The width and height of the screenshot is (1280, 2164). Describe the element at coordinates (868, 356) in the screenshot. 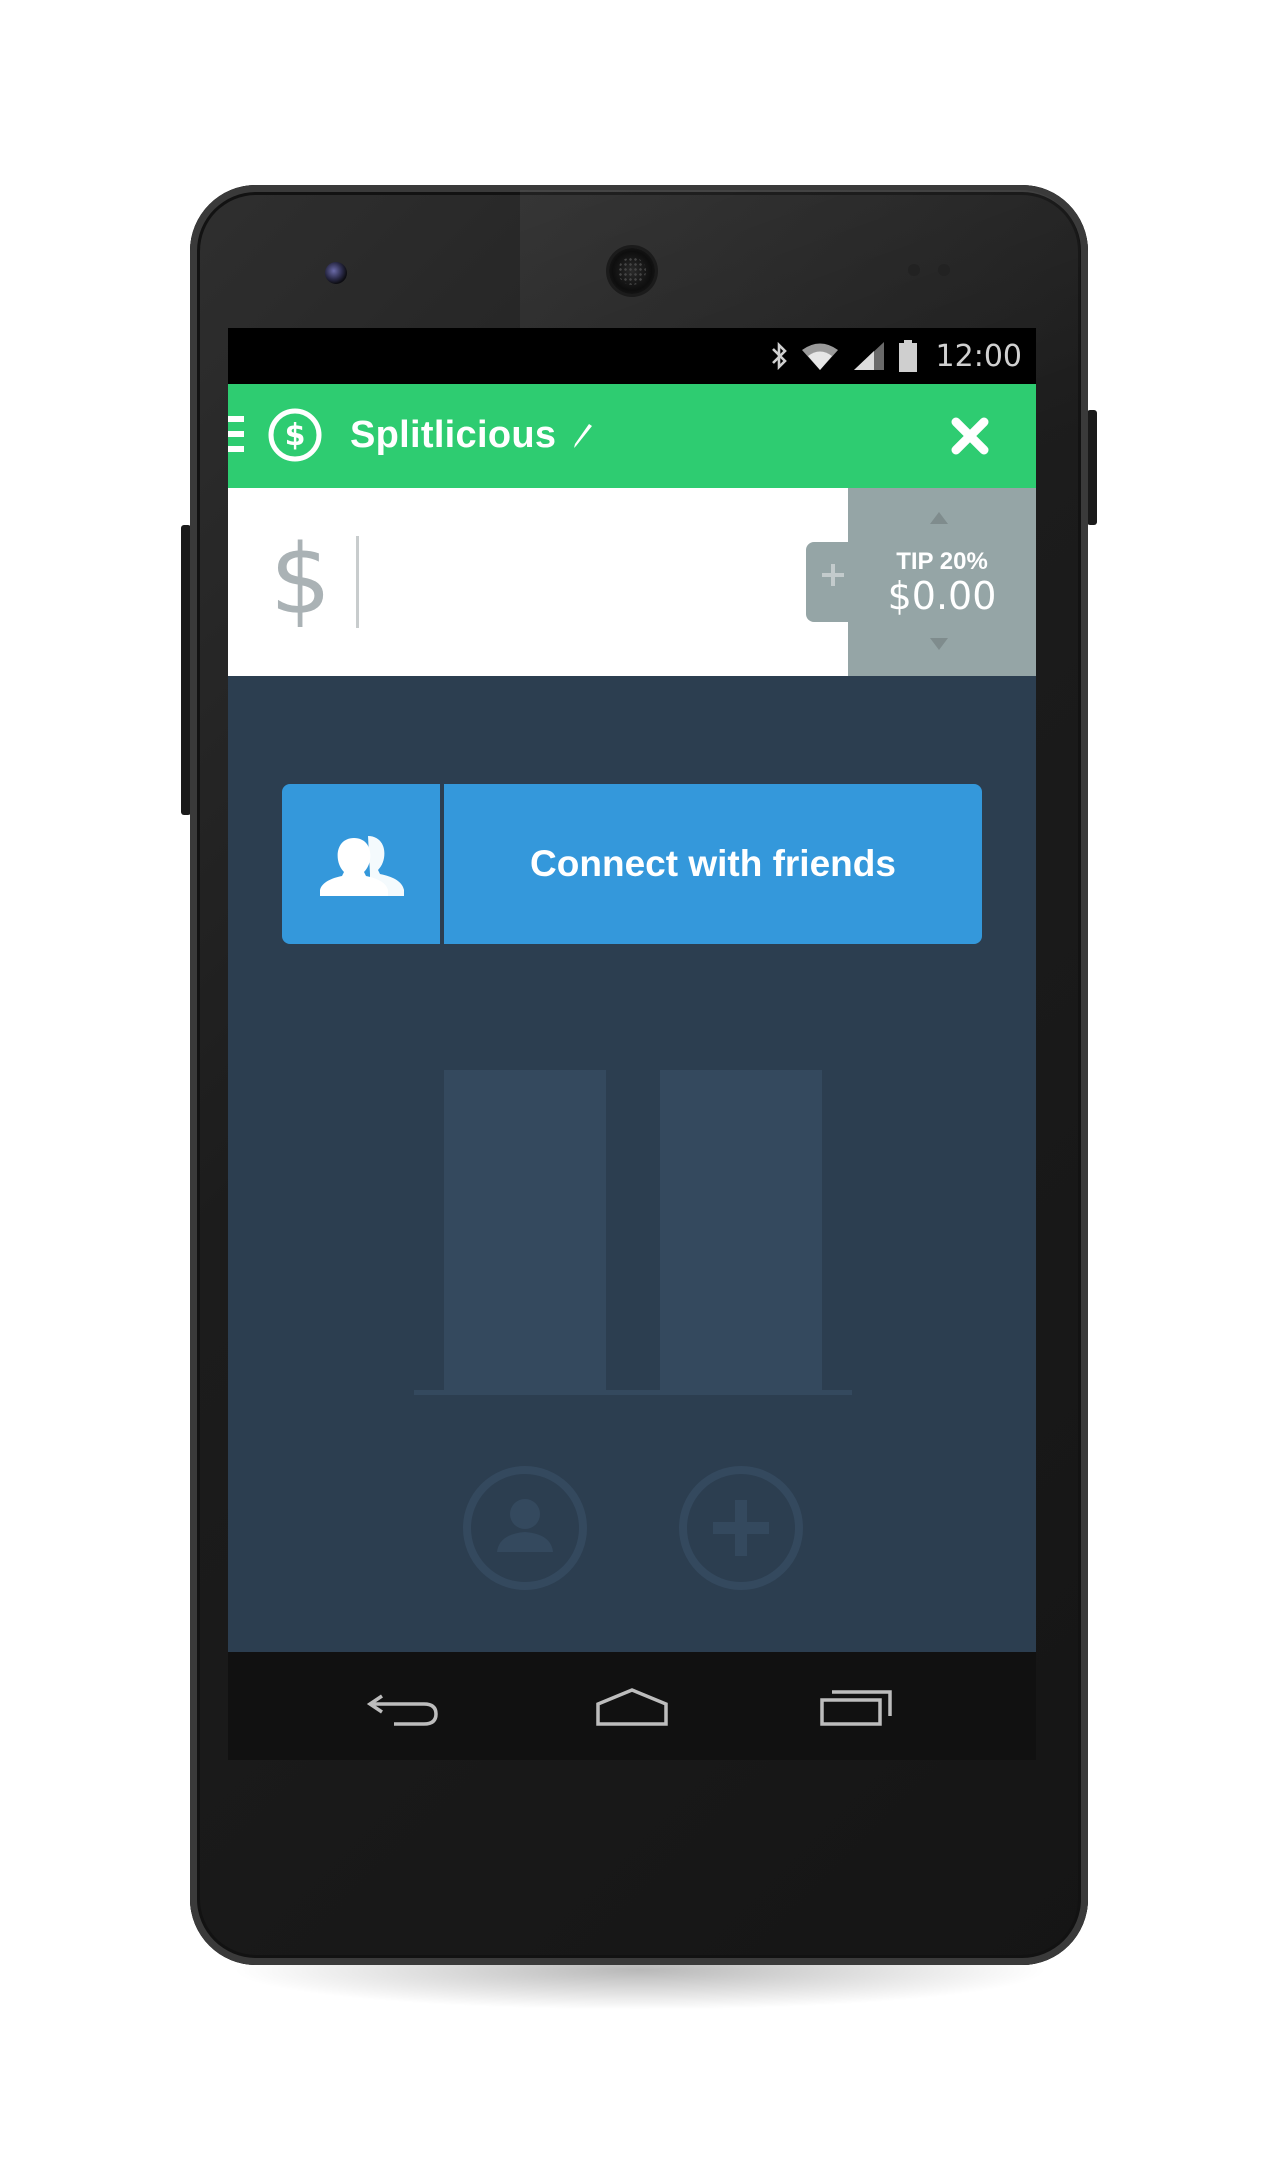

I see `signal-icon` at that location.